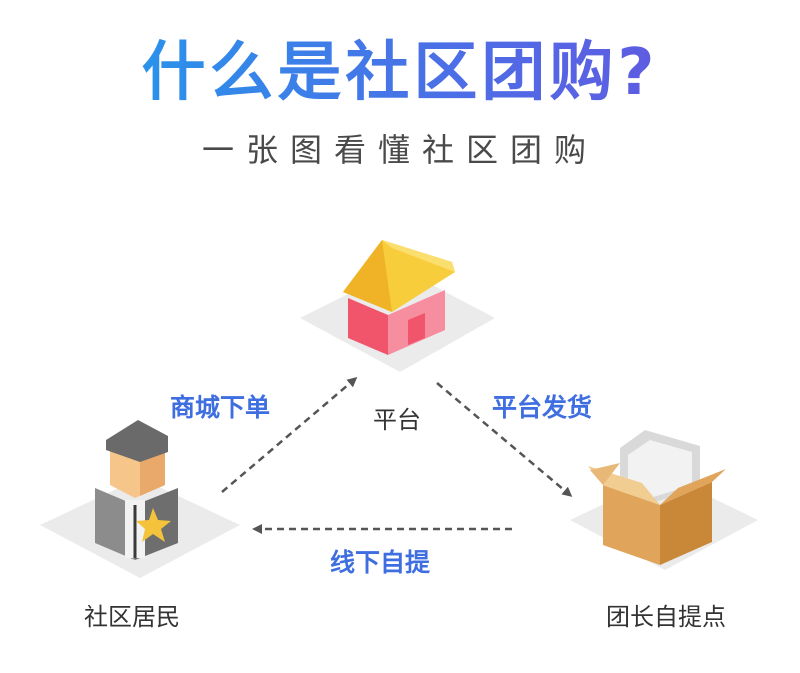 This screenshot has height=673, width=800. Describe the element at coordinates (380, 562) in the screenshot. I see `edge-label-pickup: 线下自提` at that location.